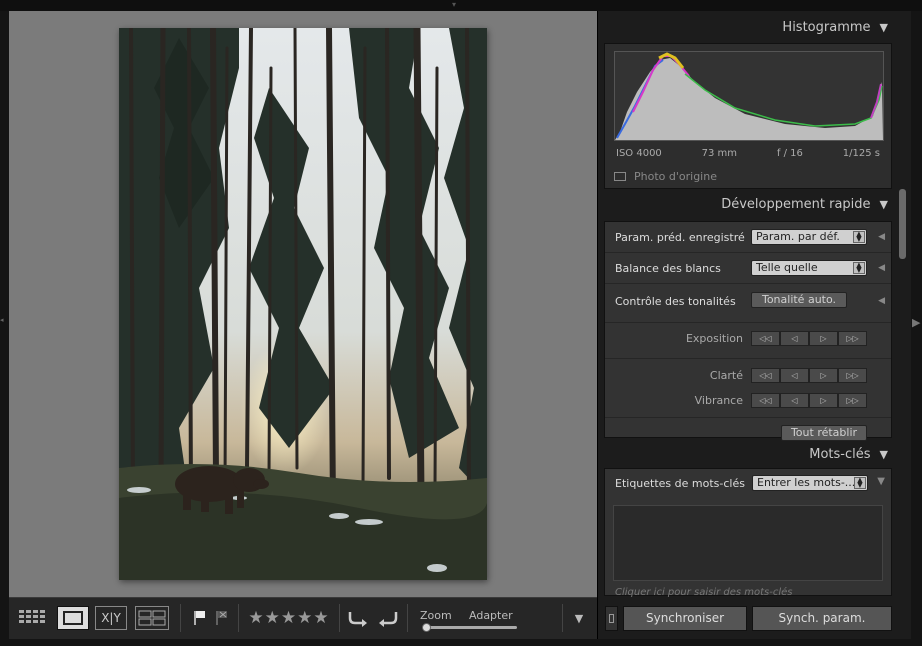 This screenshot has width=922, height=646. I want to click on clarity-steppers: ◁◁ ◁ ▷ ▷▷, so click(809, 375).